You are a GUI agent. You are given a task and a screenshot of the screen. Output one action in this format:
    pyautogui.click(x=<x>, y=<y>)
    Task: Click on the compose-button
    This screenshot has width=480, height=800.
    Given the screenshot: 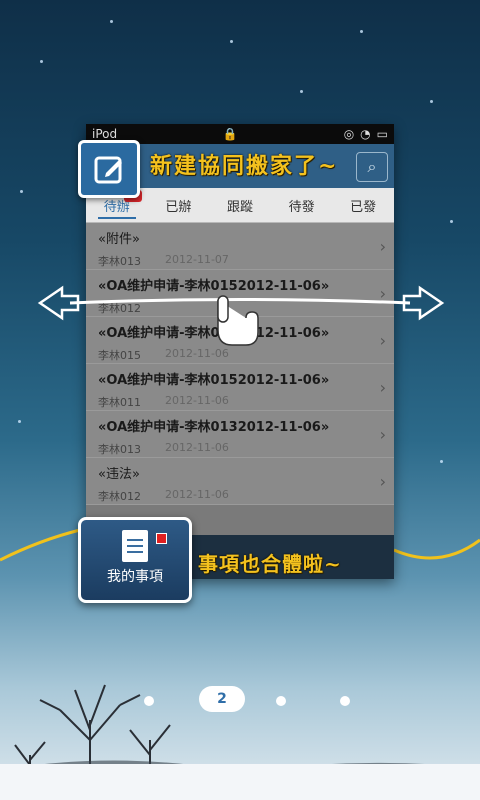 What is the action you would take?
    pyautogui.click(x=109, y=169)
    